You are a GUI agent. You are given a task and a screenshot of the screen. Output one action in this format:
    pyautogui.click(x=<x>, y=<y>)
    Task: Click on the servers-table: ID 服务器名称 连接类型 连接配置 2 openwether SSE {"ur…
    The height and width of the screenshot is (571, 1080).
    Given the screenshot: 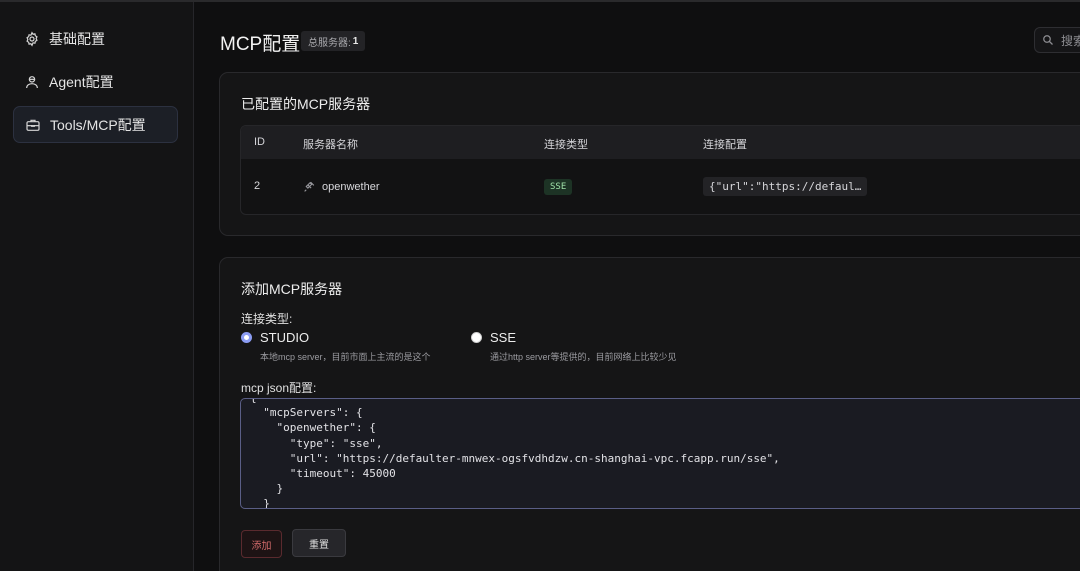 What is the action you would take?
    pyautogui.click(x=660, y=170)
    